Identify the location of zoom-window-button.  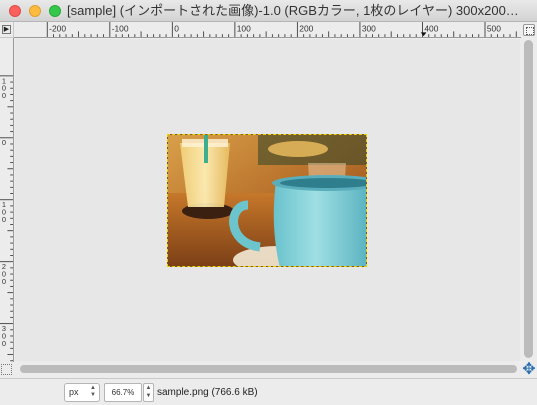
(55, 11).